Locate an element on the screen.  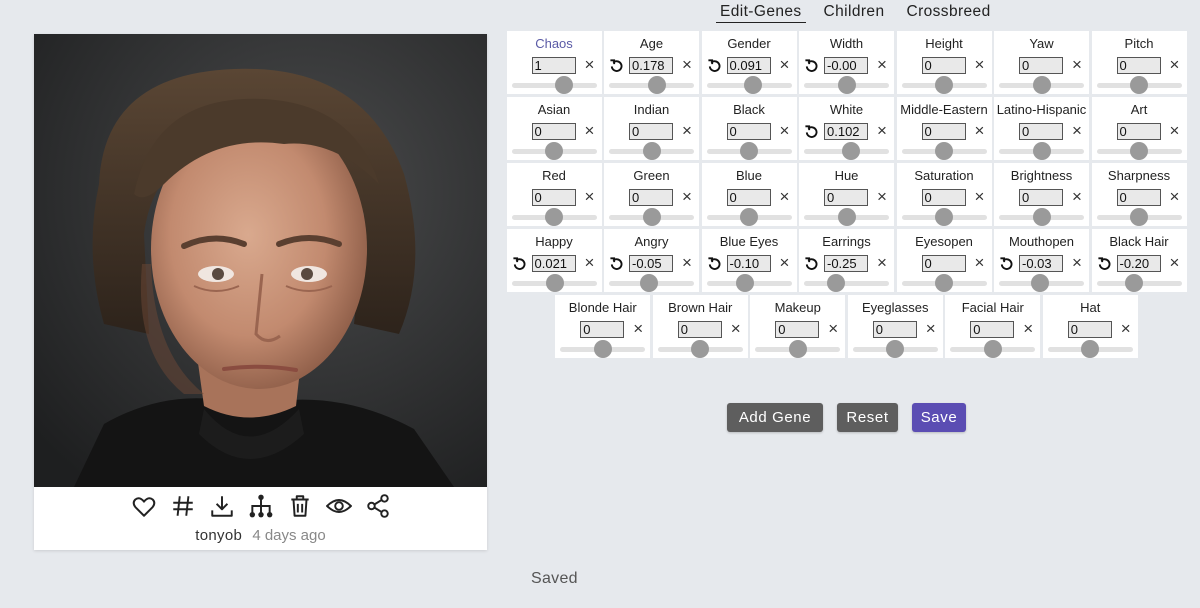
add-gene-button: Add Gene is located at coordinates (775, 417).